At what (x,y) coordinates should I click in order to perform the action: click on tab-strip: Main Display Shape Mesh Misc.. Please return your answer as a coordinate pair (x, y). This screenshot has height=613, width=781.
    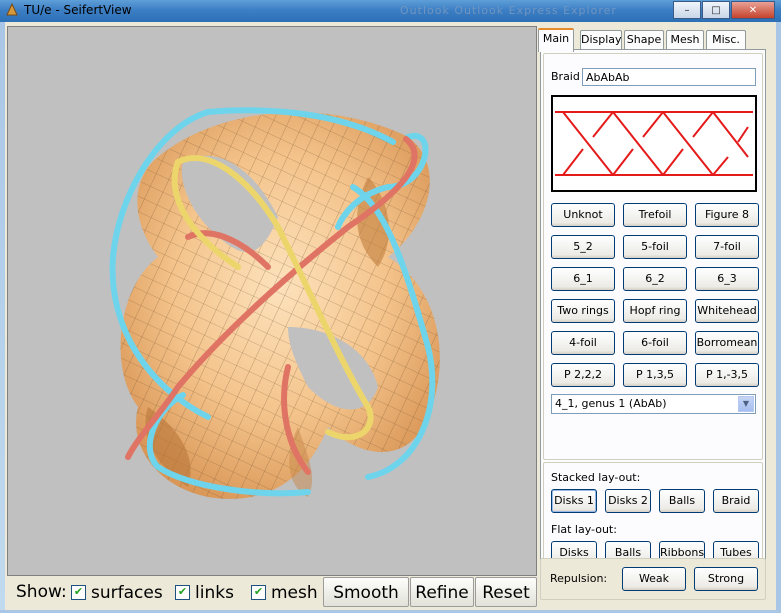
    Looking at the image, I should click on (658, 40).